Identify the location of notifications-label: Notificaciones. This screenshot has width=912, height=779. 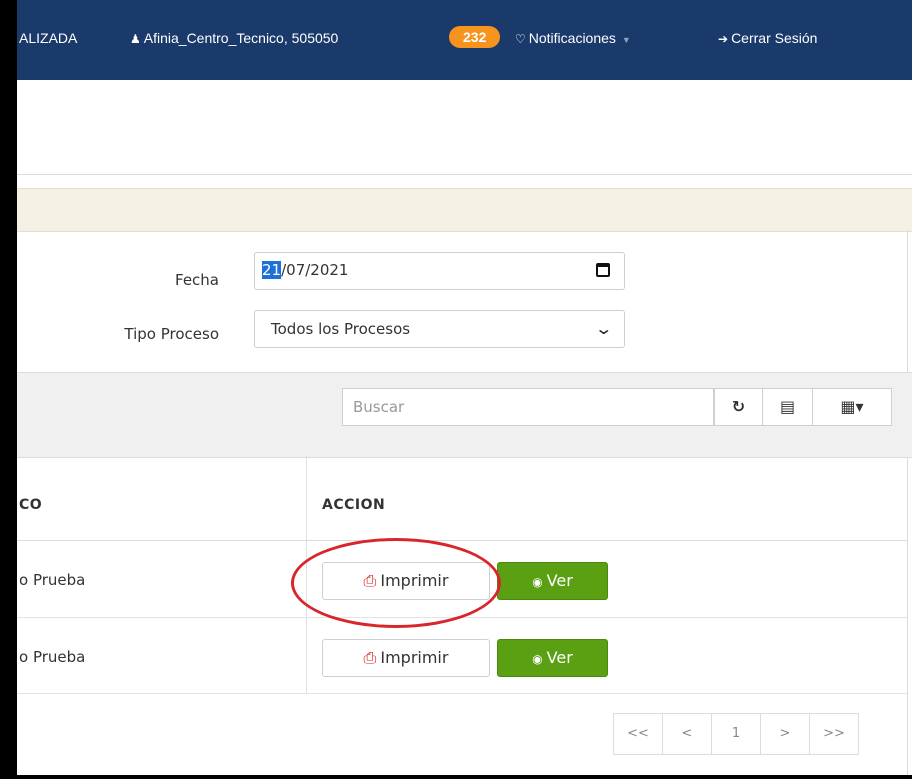
(572, 38).